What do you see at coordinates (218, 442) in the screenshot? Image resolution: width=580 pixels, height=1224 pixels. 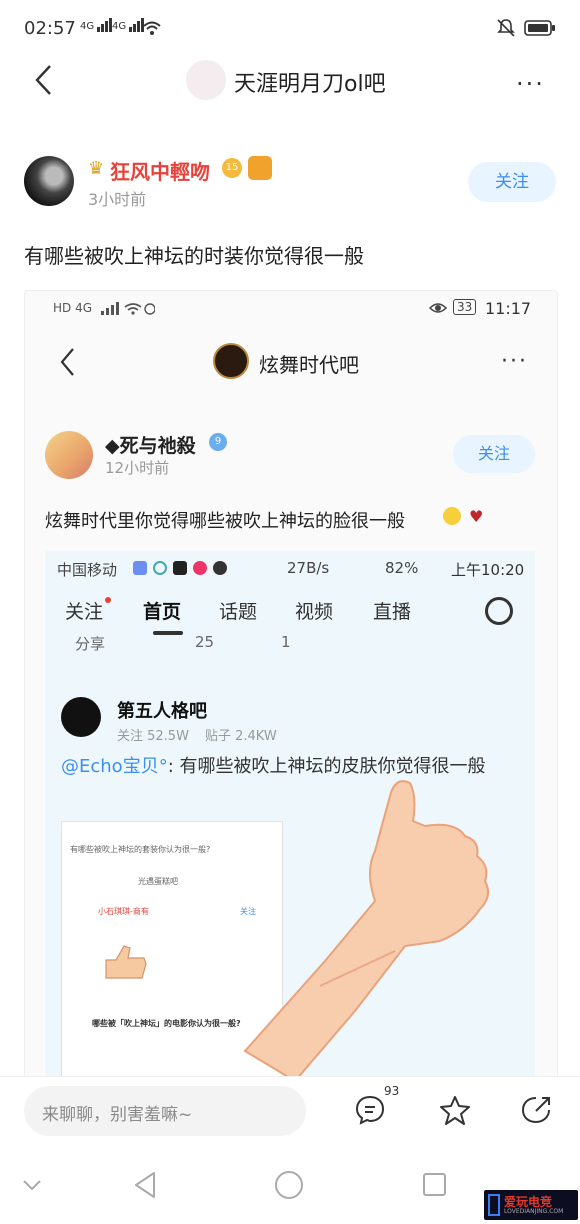 I see `level-badge: 9` at bounding box center [218, 442].